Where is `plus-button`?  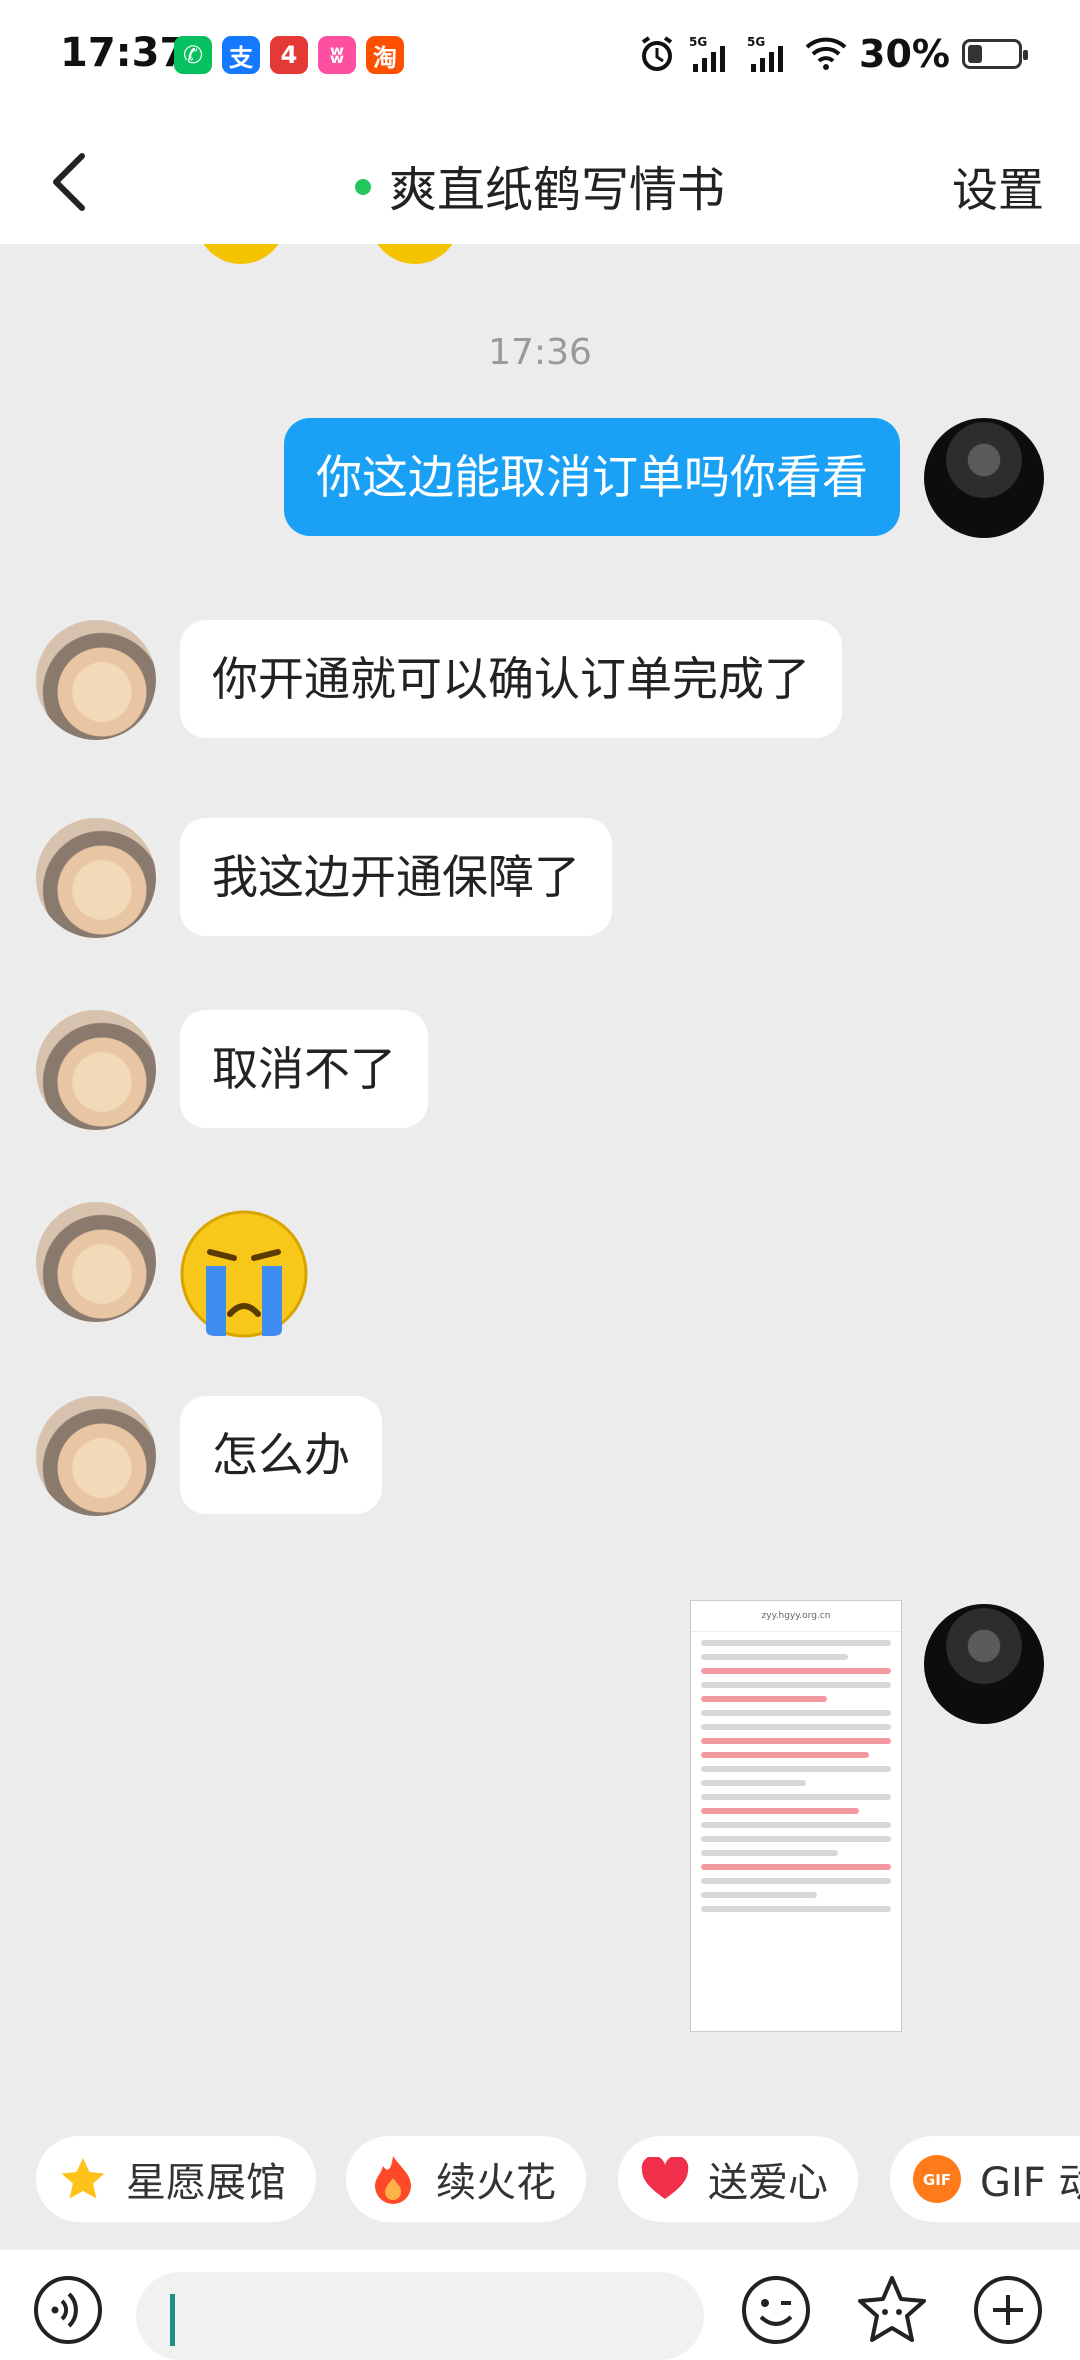 plus-button is located at coordinates (1008, 2310).